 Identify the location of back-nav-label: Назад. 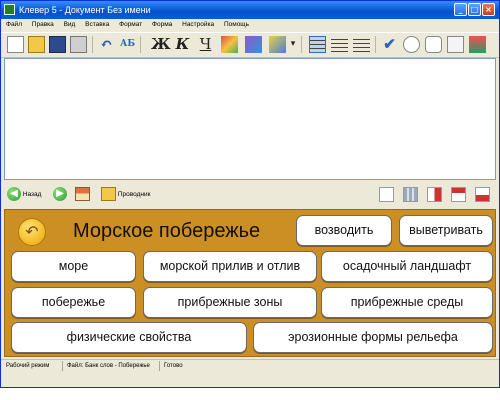
(32, 194).